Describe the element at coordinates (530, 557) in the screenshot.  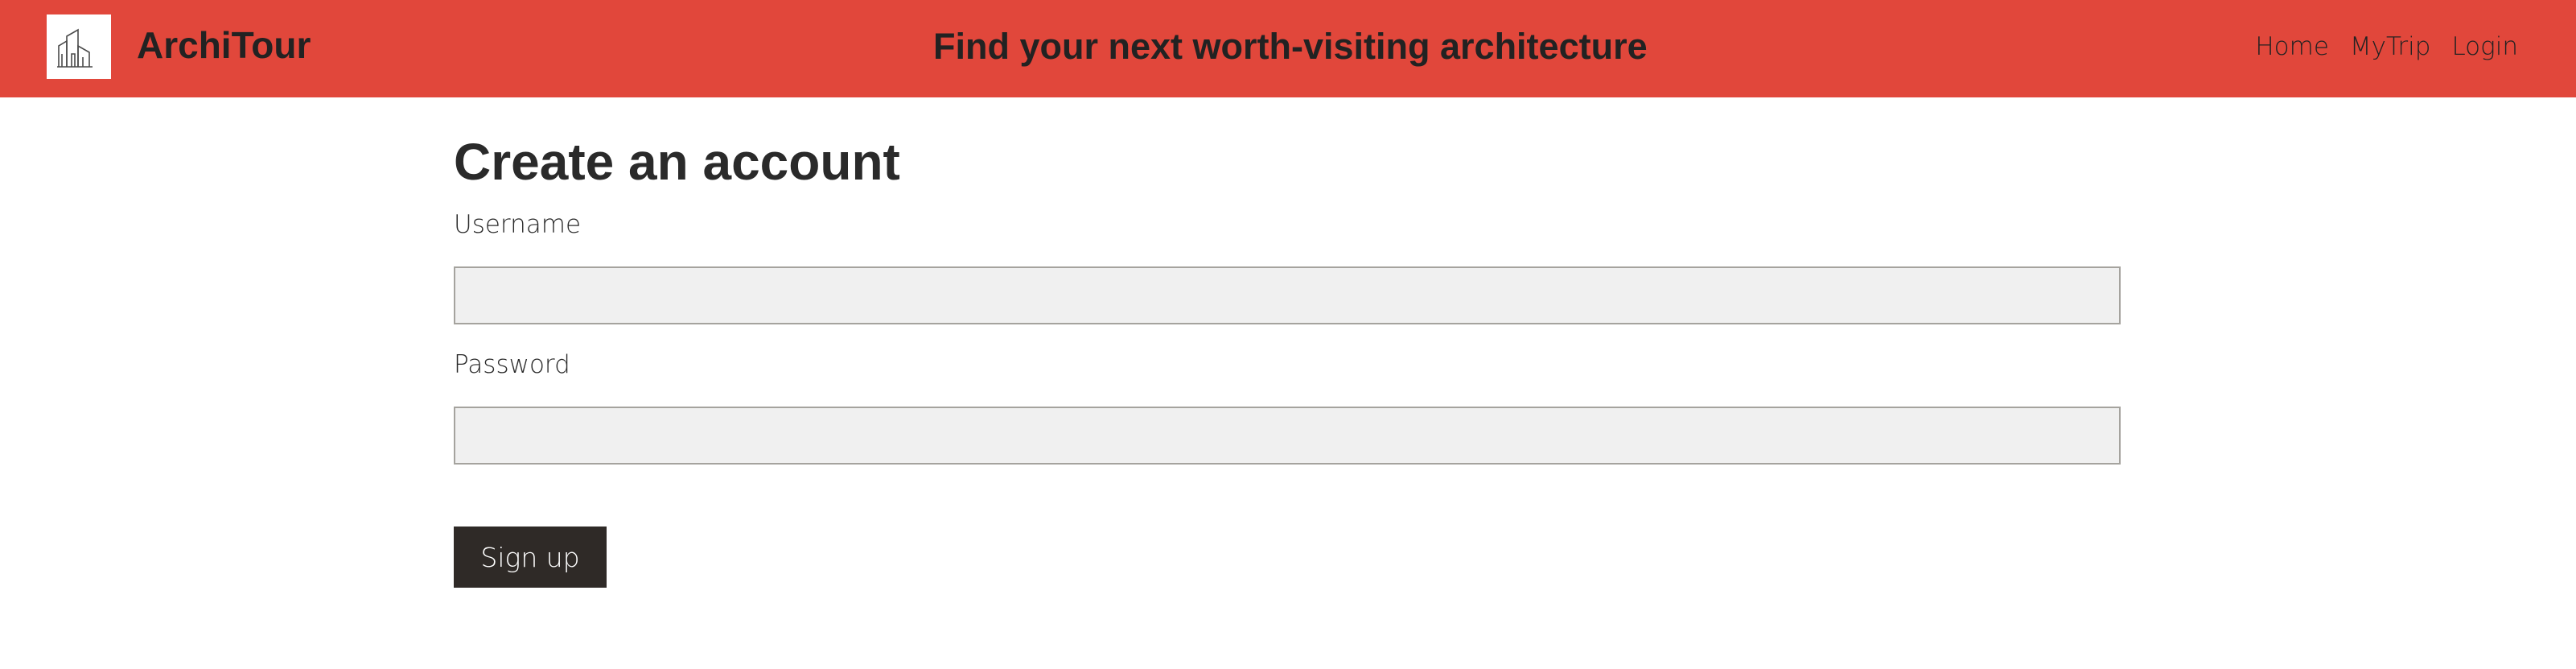
I see `sign-up-button: Sign up` at that location.